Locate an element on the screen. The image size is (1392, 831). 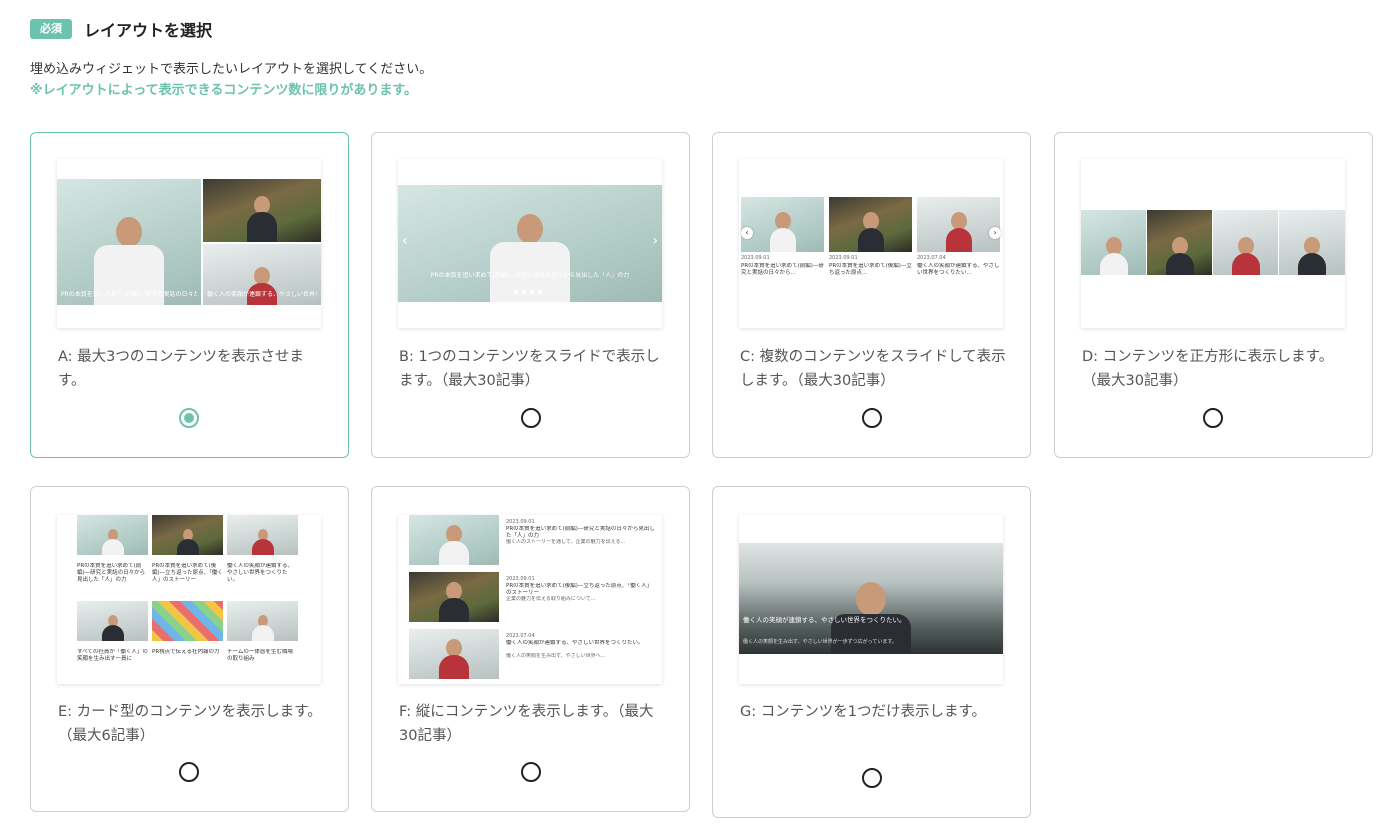
layout-c-radio is located at coordinates (872, 418).